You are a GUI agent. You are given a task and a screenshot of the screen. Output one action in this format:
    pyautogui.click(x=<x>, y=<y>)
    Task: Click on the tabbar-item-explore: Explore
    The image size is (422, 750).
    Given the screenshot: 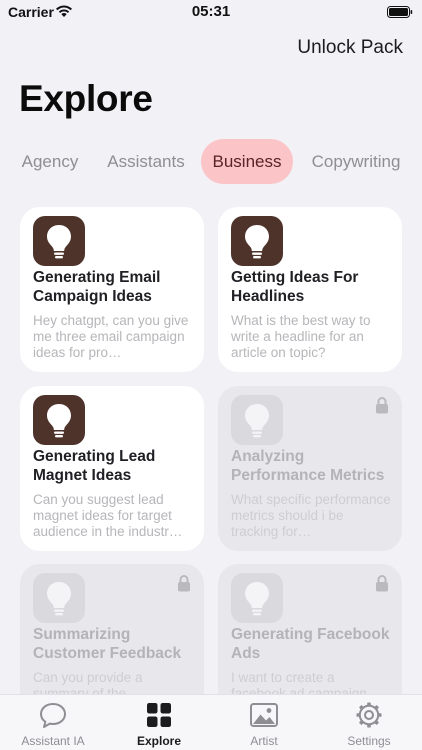 What is the action you would take?
    pyautogui.click(x=159, y=725)
    